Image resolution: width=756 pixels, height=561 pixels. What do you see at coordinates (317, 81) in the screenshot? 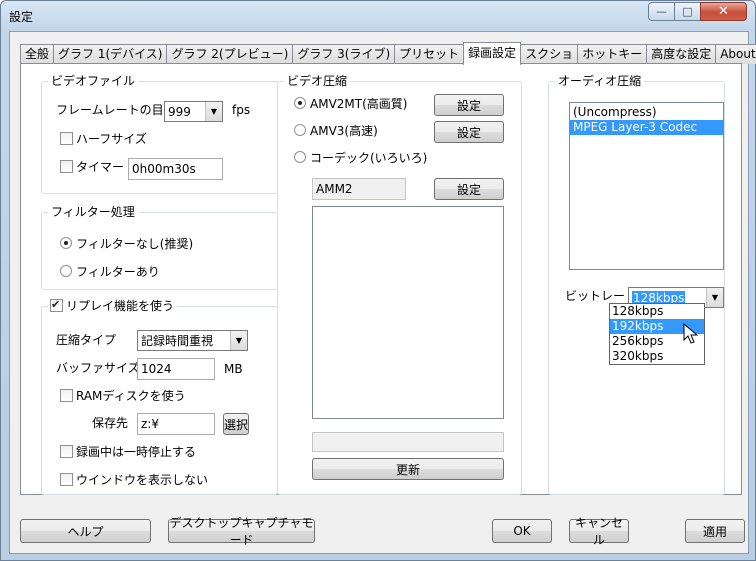
I see `video-compression-group-label: ビデオ圧縮` at bounding box center [317, 81].